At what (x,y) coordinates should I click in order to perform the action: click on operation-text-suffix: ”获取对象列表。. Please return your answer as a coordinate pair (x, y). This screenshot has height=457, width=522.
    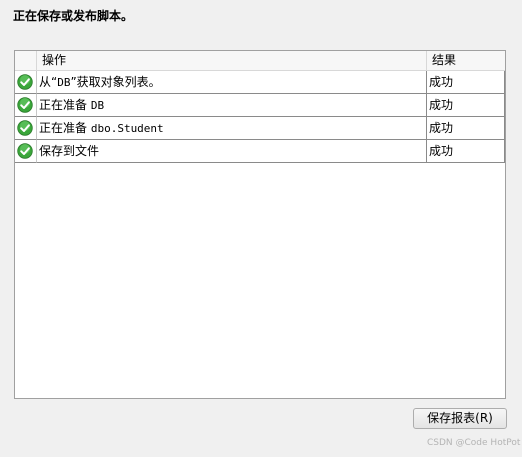
    Looking at the image, I should click on (115, 82).